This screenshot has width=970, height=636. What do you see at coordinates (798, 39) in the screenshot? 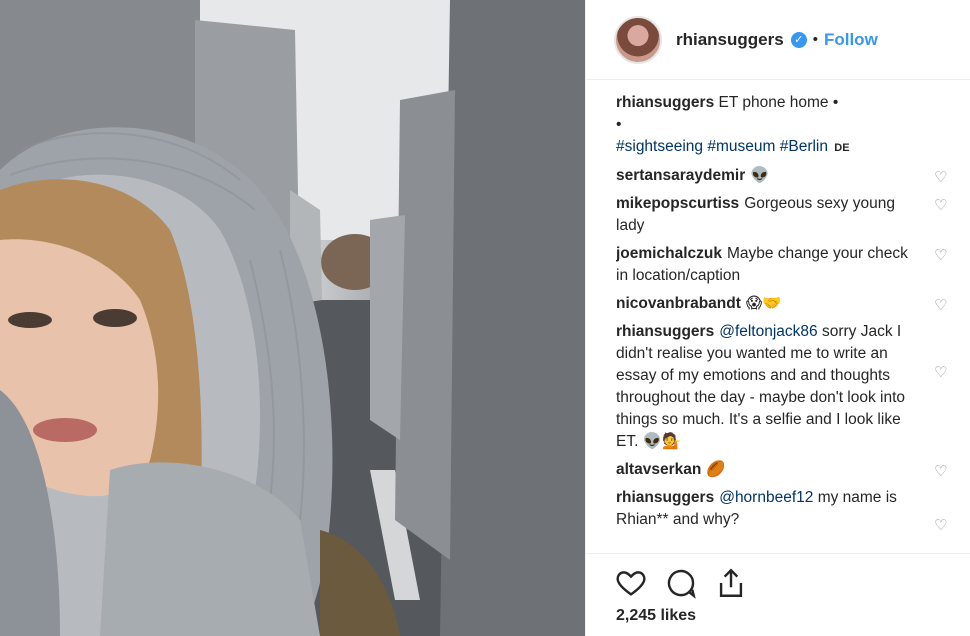
I see `verified-badge-icon: ✓` at bounding box center [798, 39].